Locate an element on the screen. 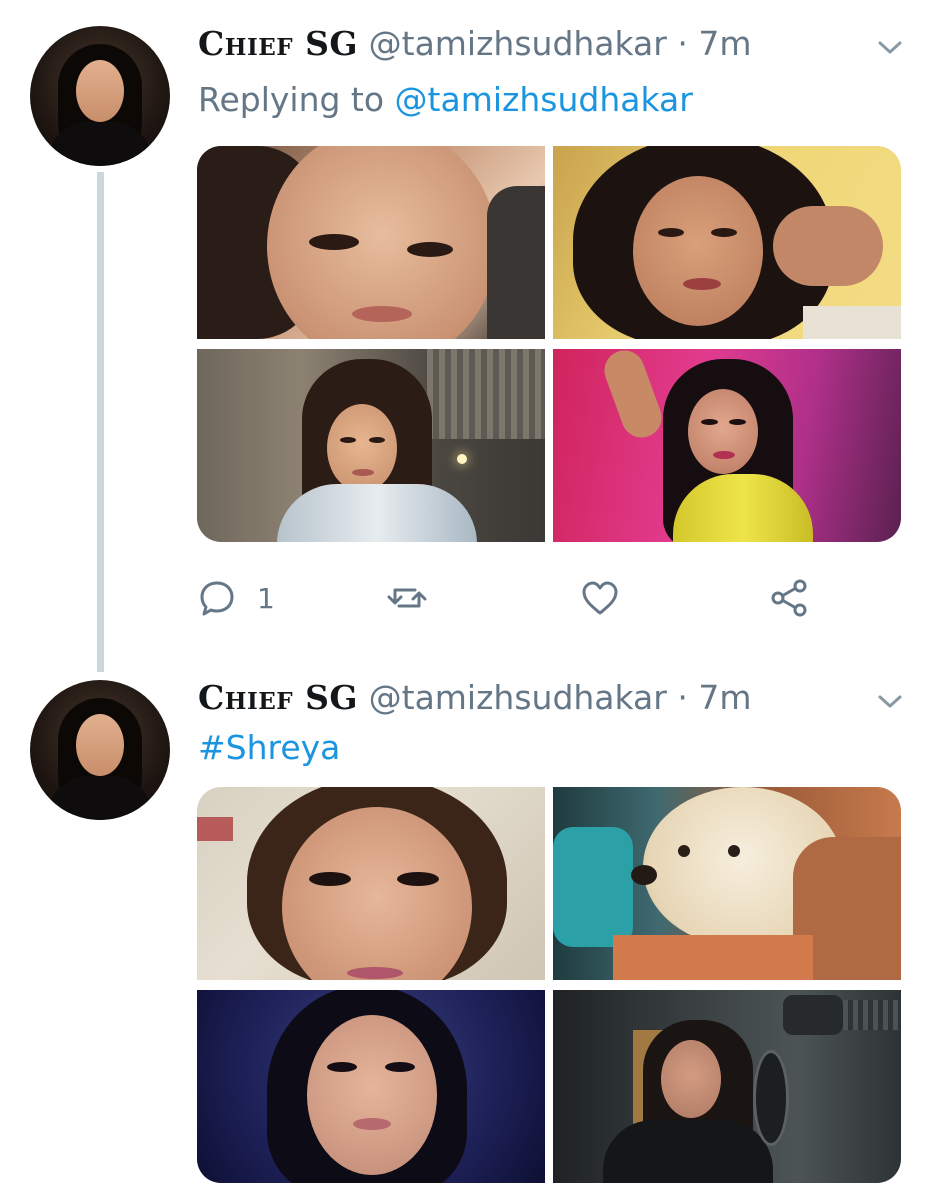  share-button is located at coordinates (789, 598).